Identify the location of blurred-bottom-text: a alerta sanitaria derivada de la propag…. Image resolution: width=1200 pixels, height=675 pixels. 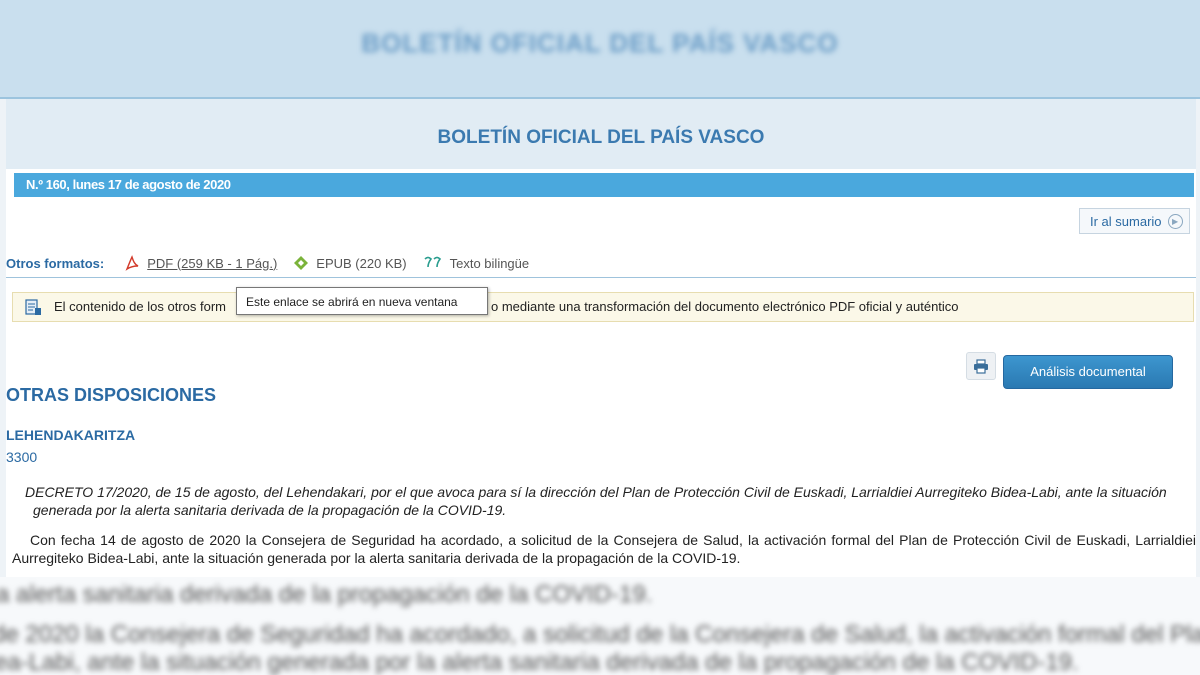
(600, 626).